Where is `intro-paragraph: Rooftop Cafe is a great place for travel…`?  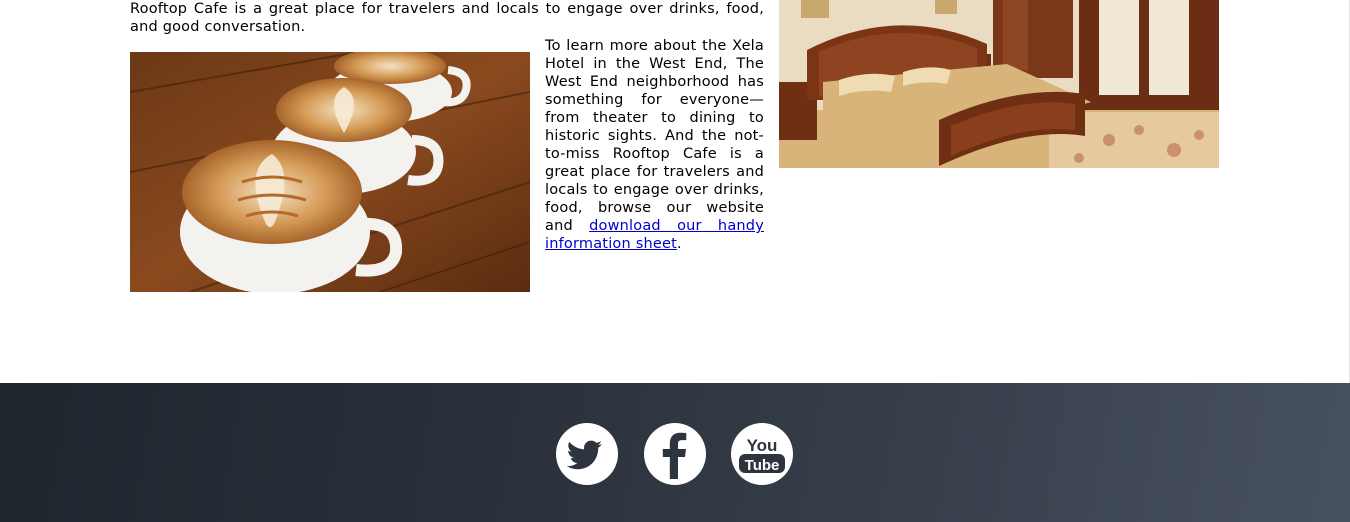 intro-paragraph: Rooftop Cafe is a great place for travel… is located at coordinates (447, 18).